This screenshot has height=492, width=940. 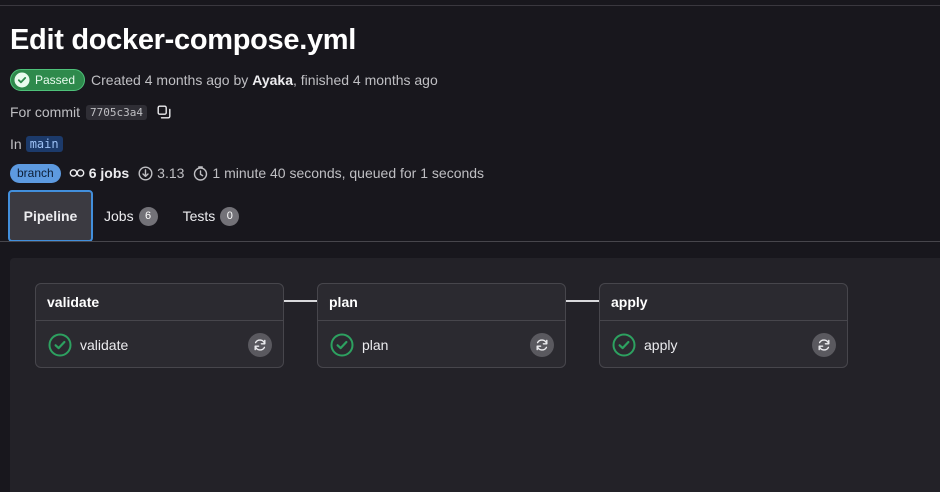 I want to click on branch-link: main, so click(x=44, y=144).